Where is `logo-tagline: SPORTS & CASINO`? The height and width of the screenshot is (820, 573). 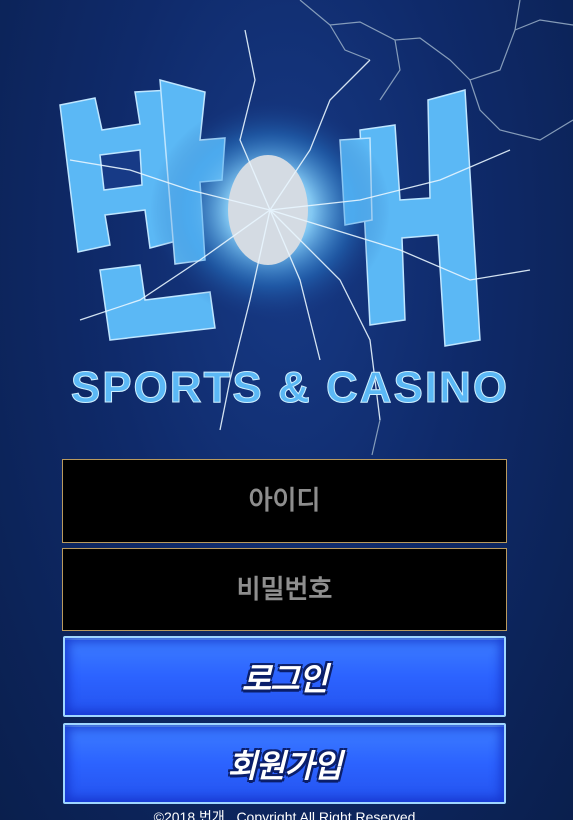 logo-tagline: SPORTS & CASINO is located at coordinates (290, 387).